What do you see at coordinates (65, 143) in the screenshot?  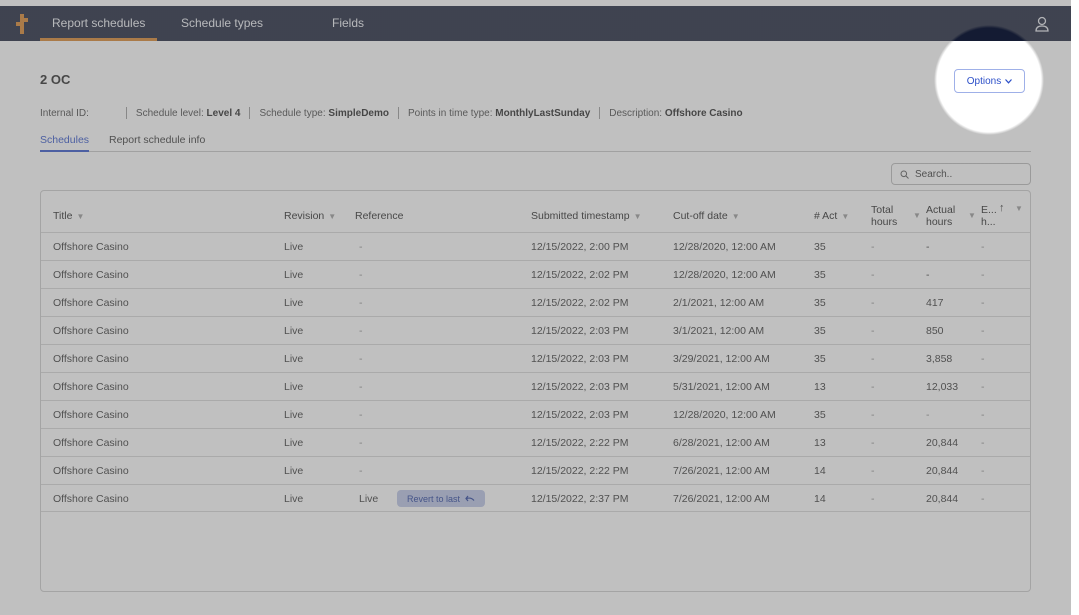 I see `tab-schedules: Schedules` at bounding box center [65, 143].